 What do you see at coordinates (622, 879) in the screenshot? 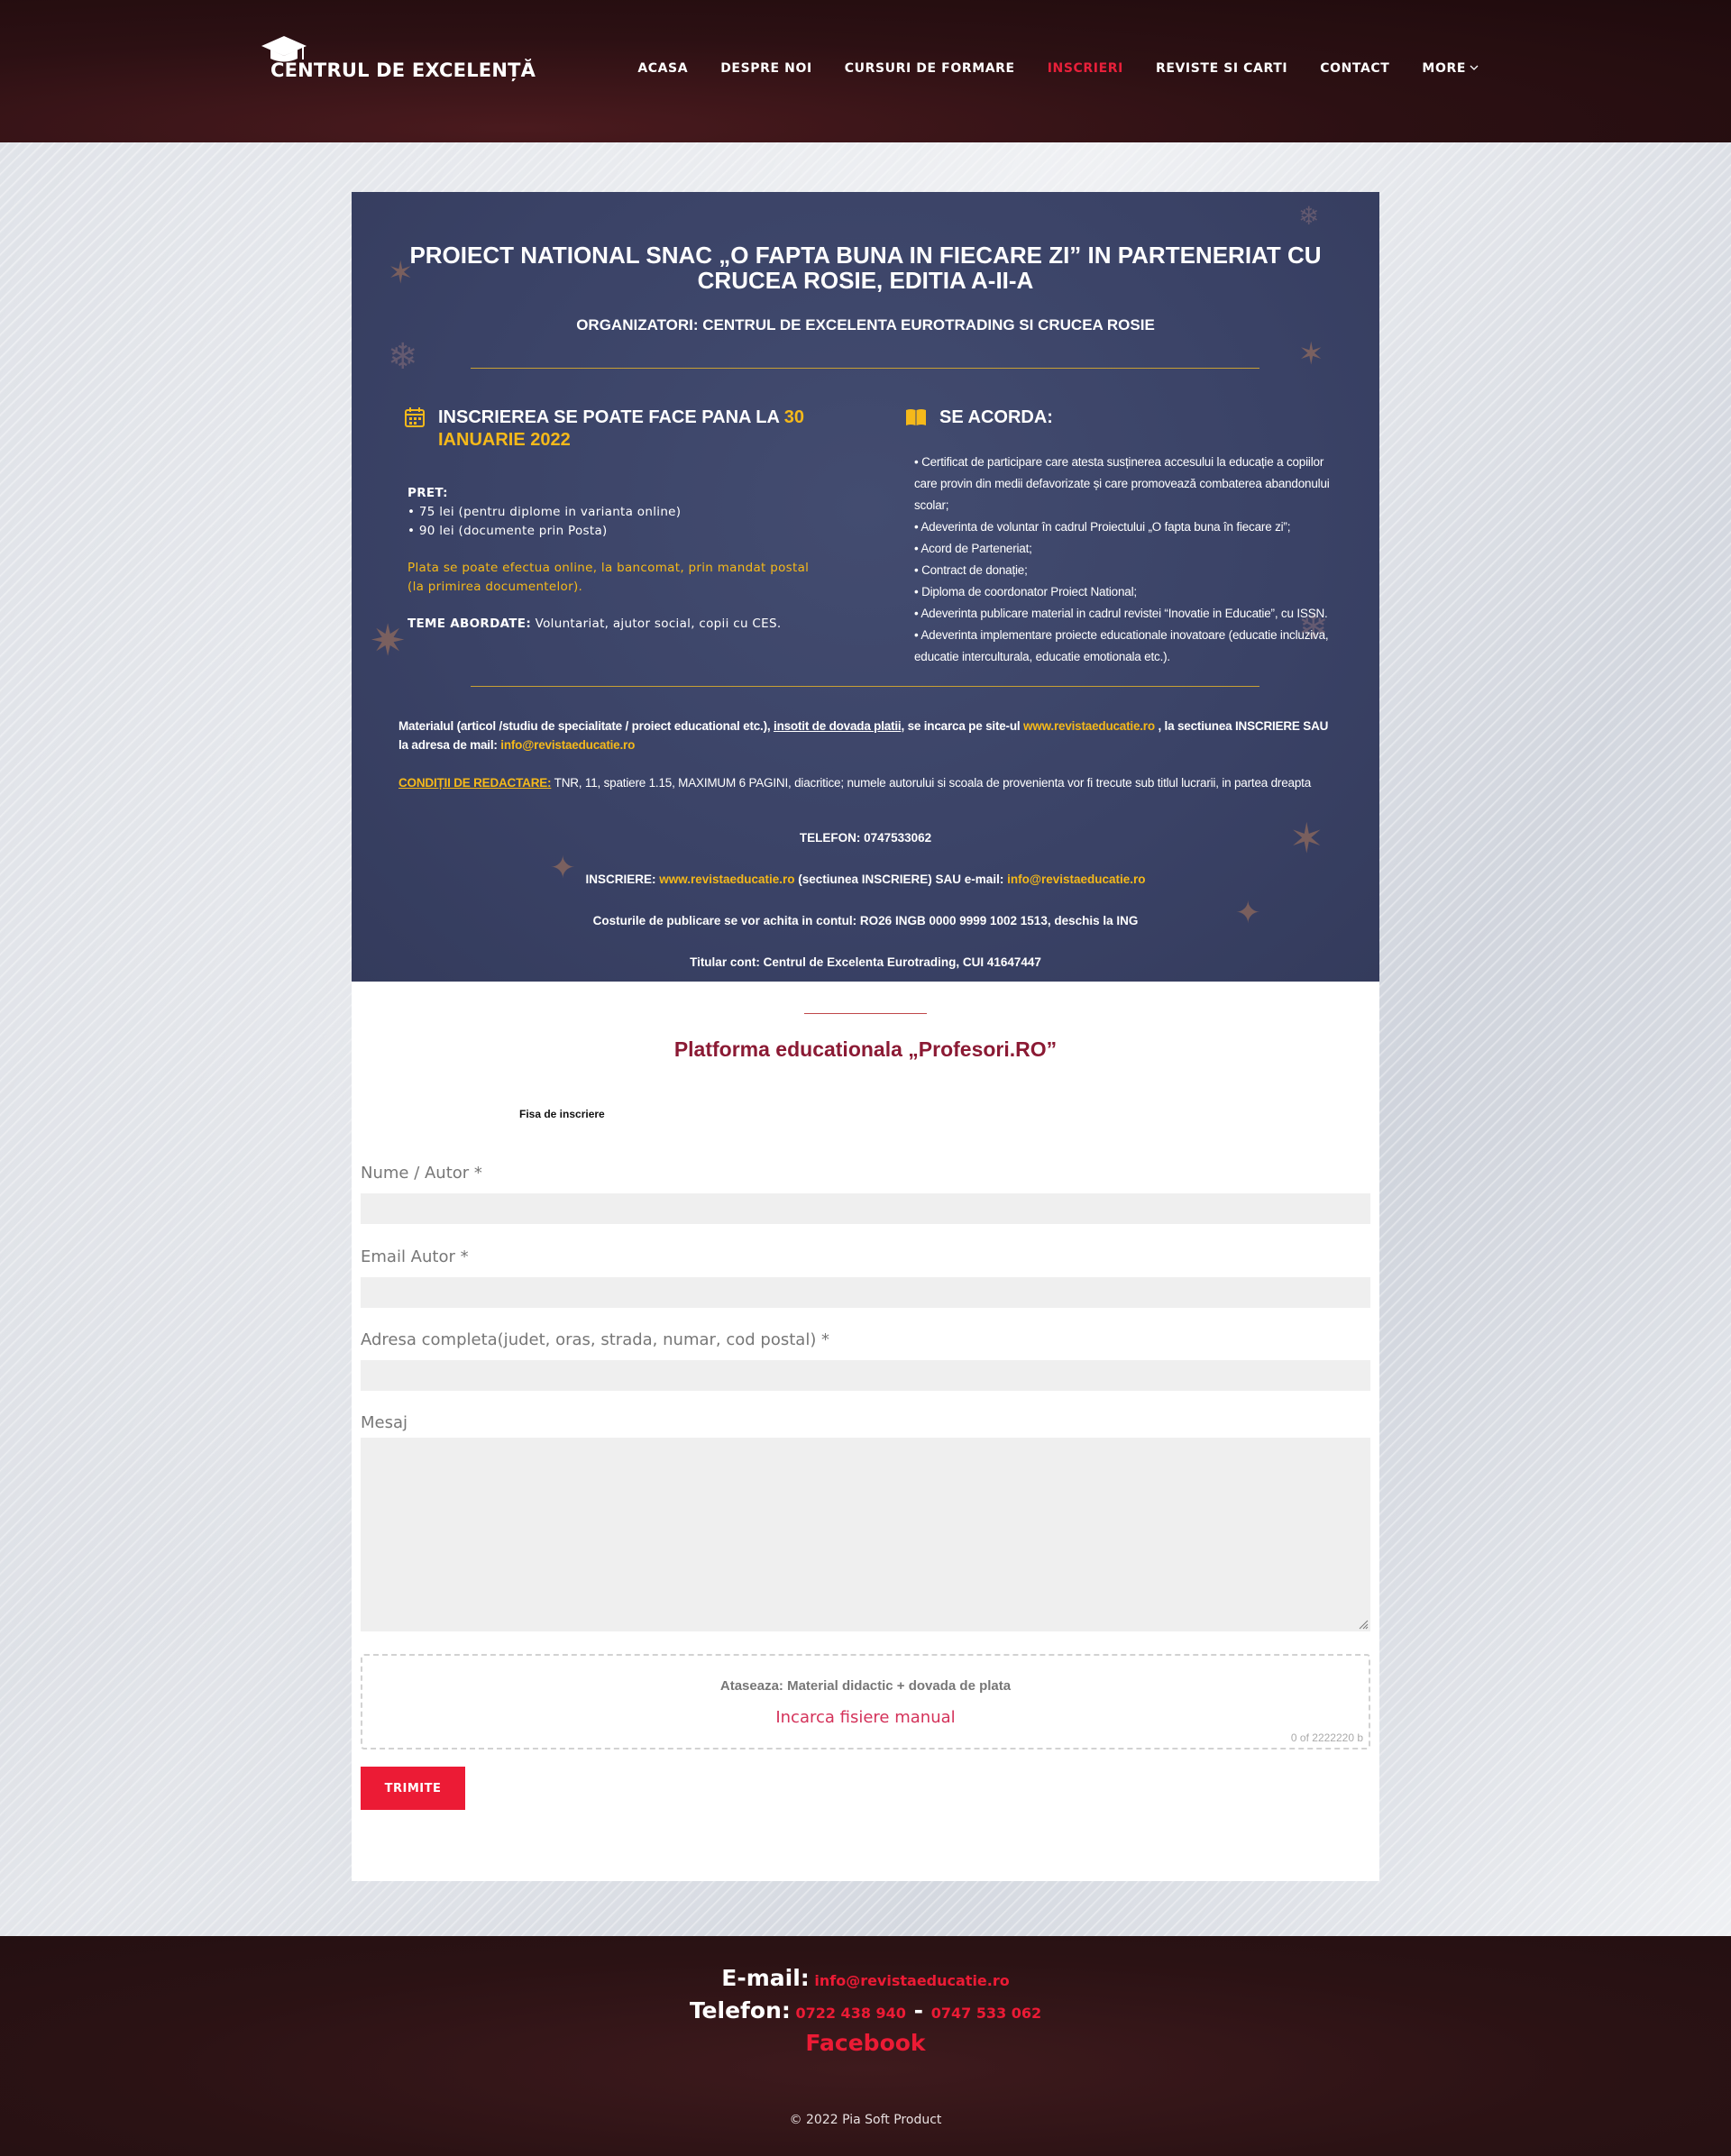
I see `inscriere-label: INSCRIERE:` at bounding box center [622, 879].